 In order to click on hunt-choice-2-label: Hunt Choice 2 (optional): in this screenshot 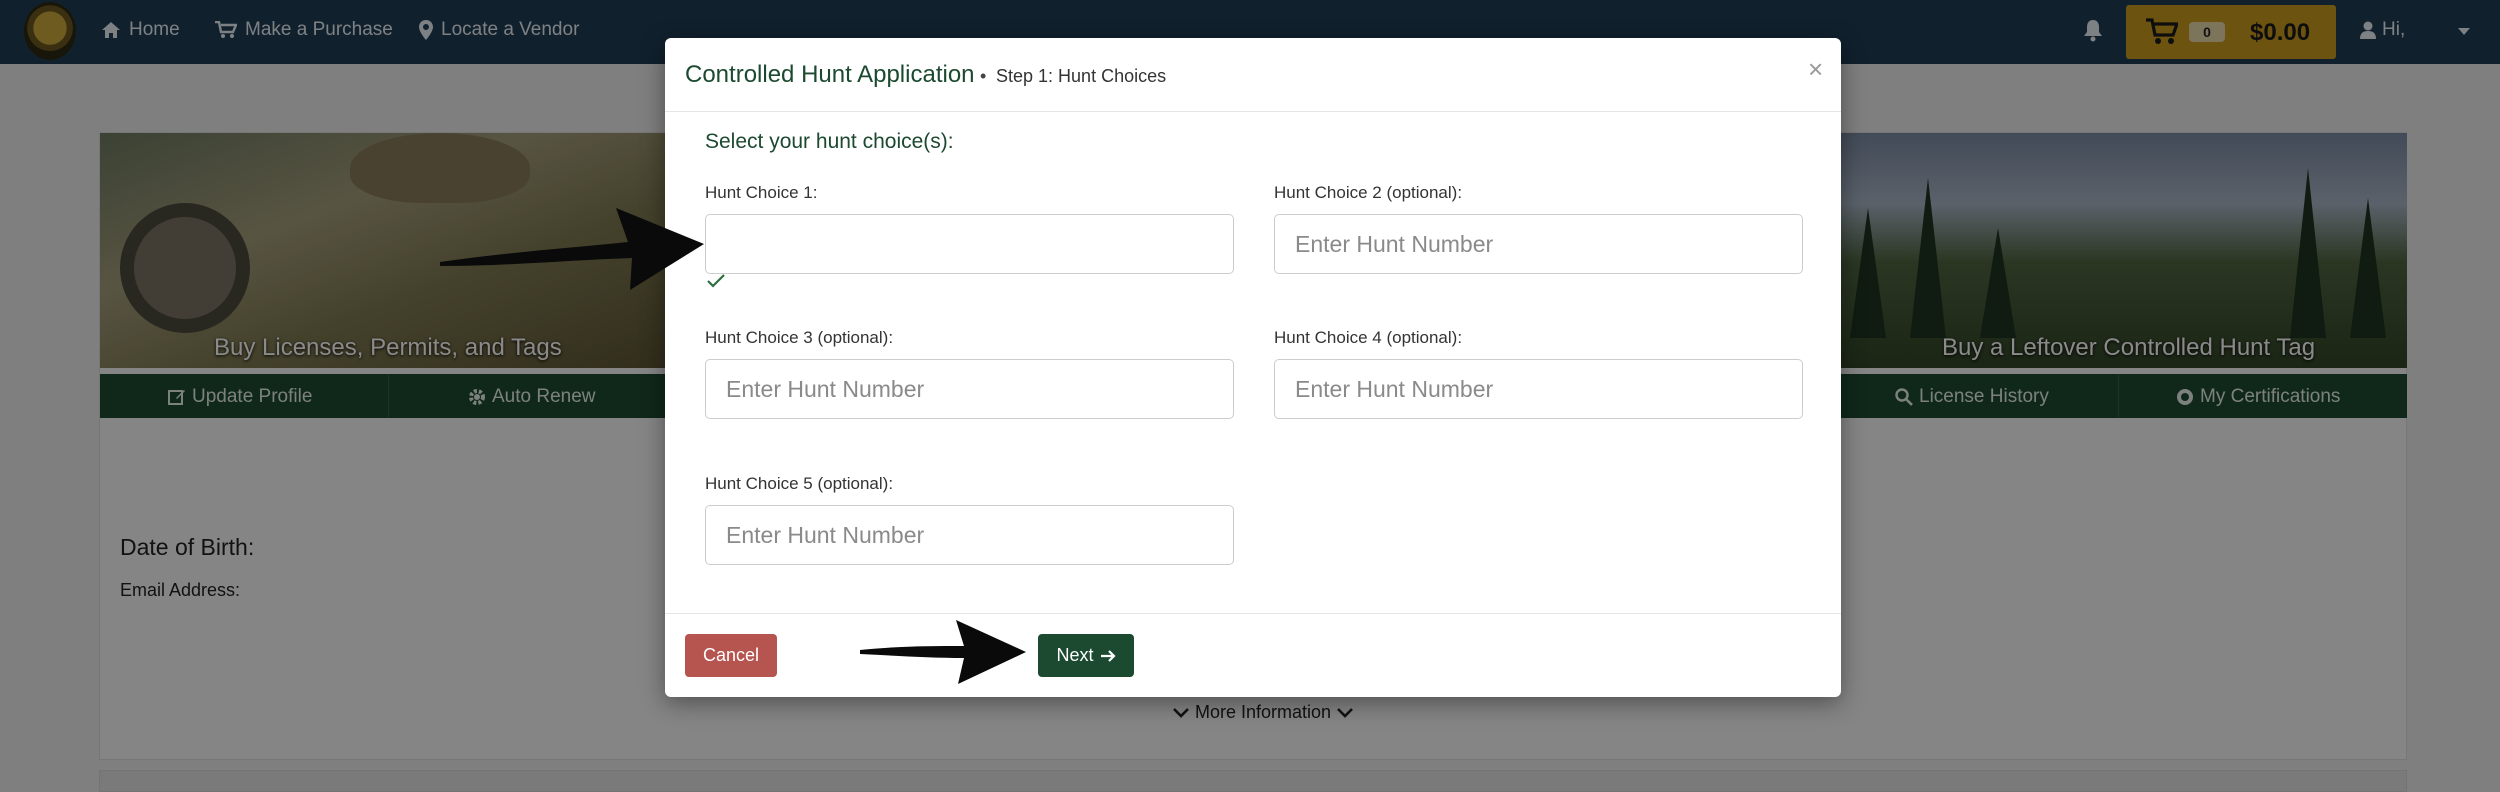, I will do `click(1368, 192)`.